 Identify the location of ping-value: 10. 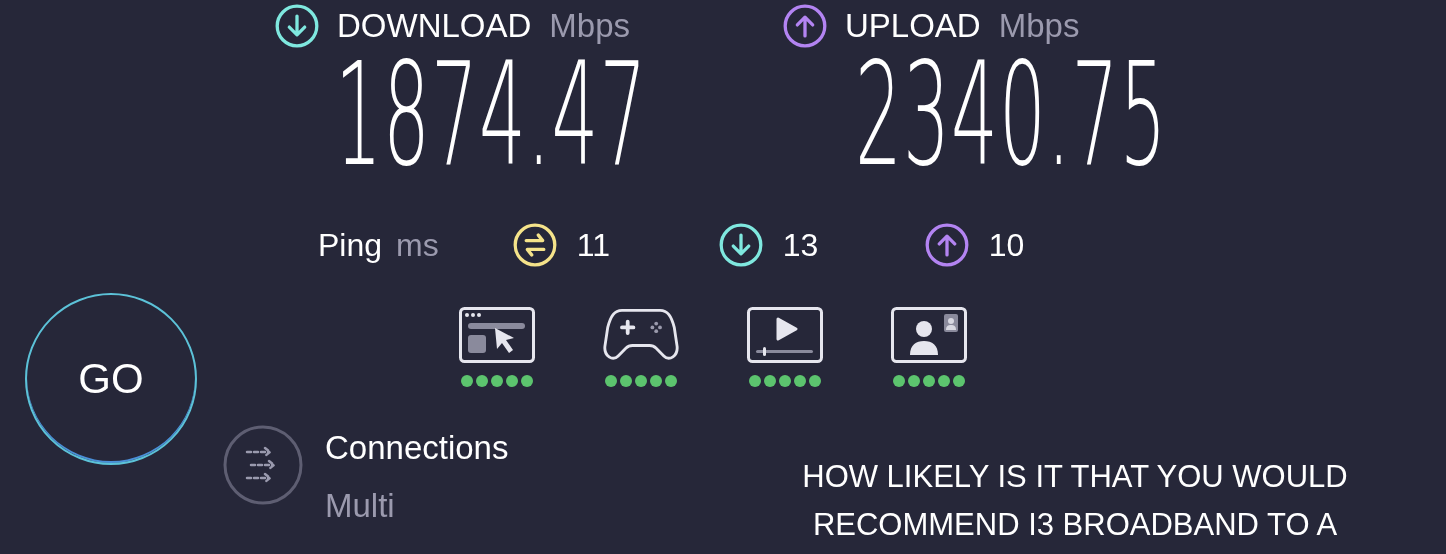
(1006, 245).